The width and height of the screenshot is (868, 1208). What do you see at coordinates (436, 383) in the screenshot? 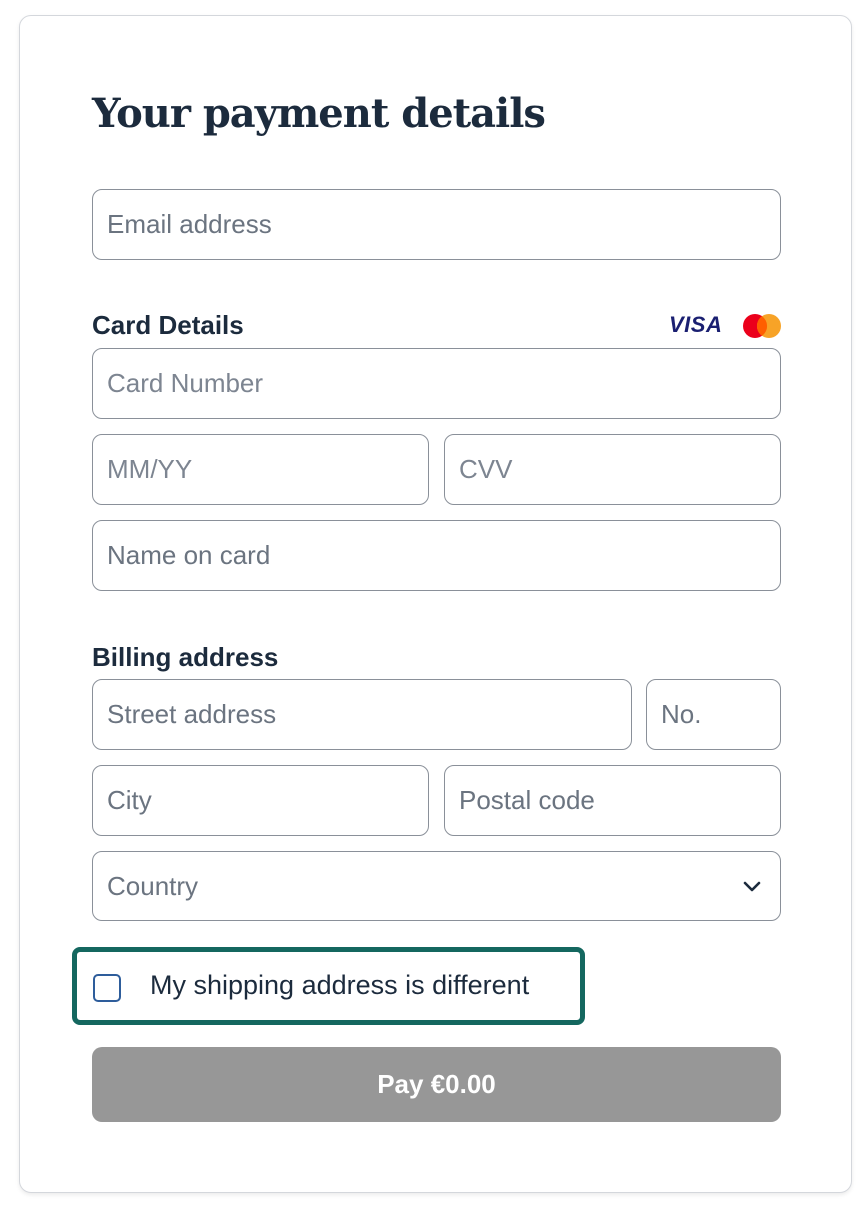
I see `card-number-field: Card Number` at bounding box center [436, 383].